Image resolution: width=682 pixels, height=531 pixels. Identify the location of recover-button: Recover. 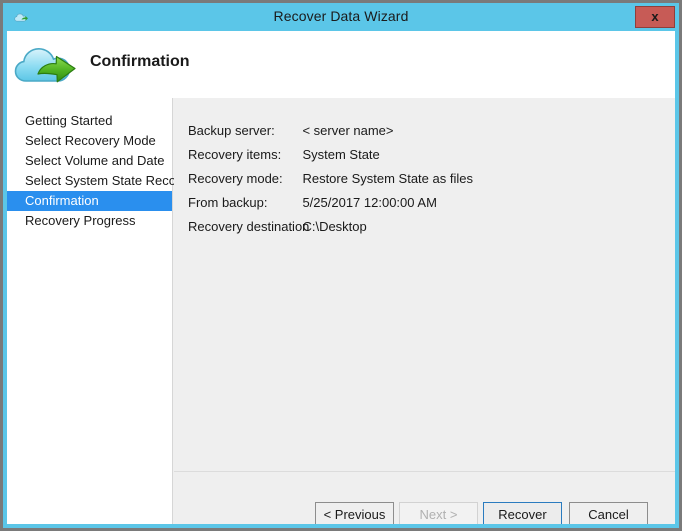
(522, 513).